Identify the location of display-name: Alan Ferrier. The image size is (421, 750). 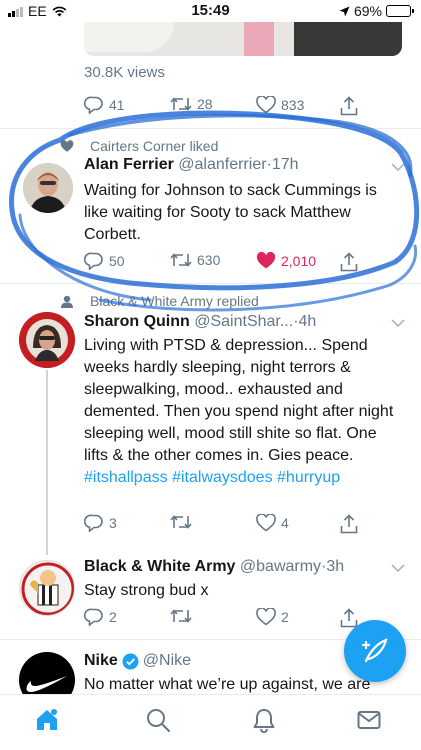
(129, 164).